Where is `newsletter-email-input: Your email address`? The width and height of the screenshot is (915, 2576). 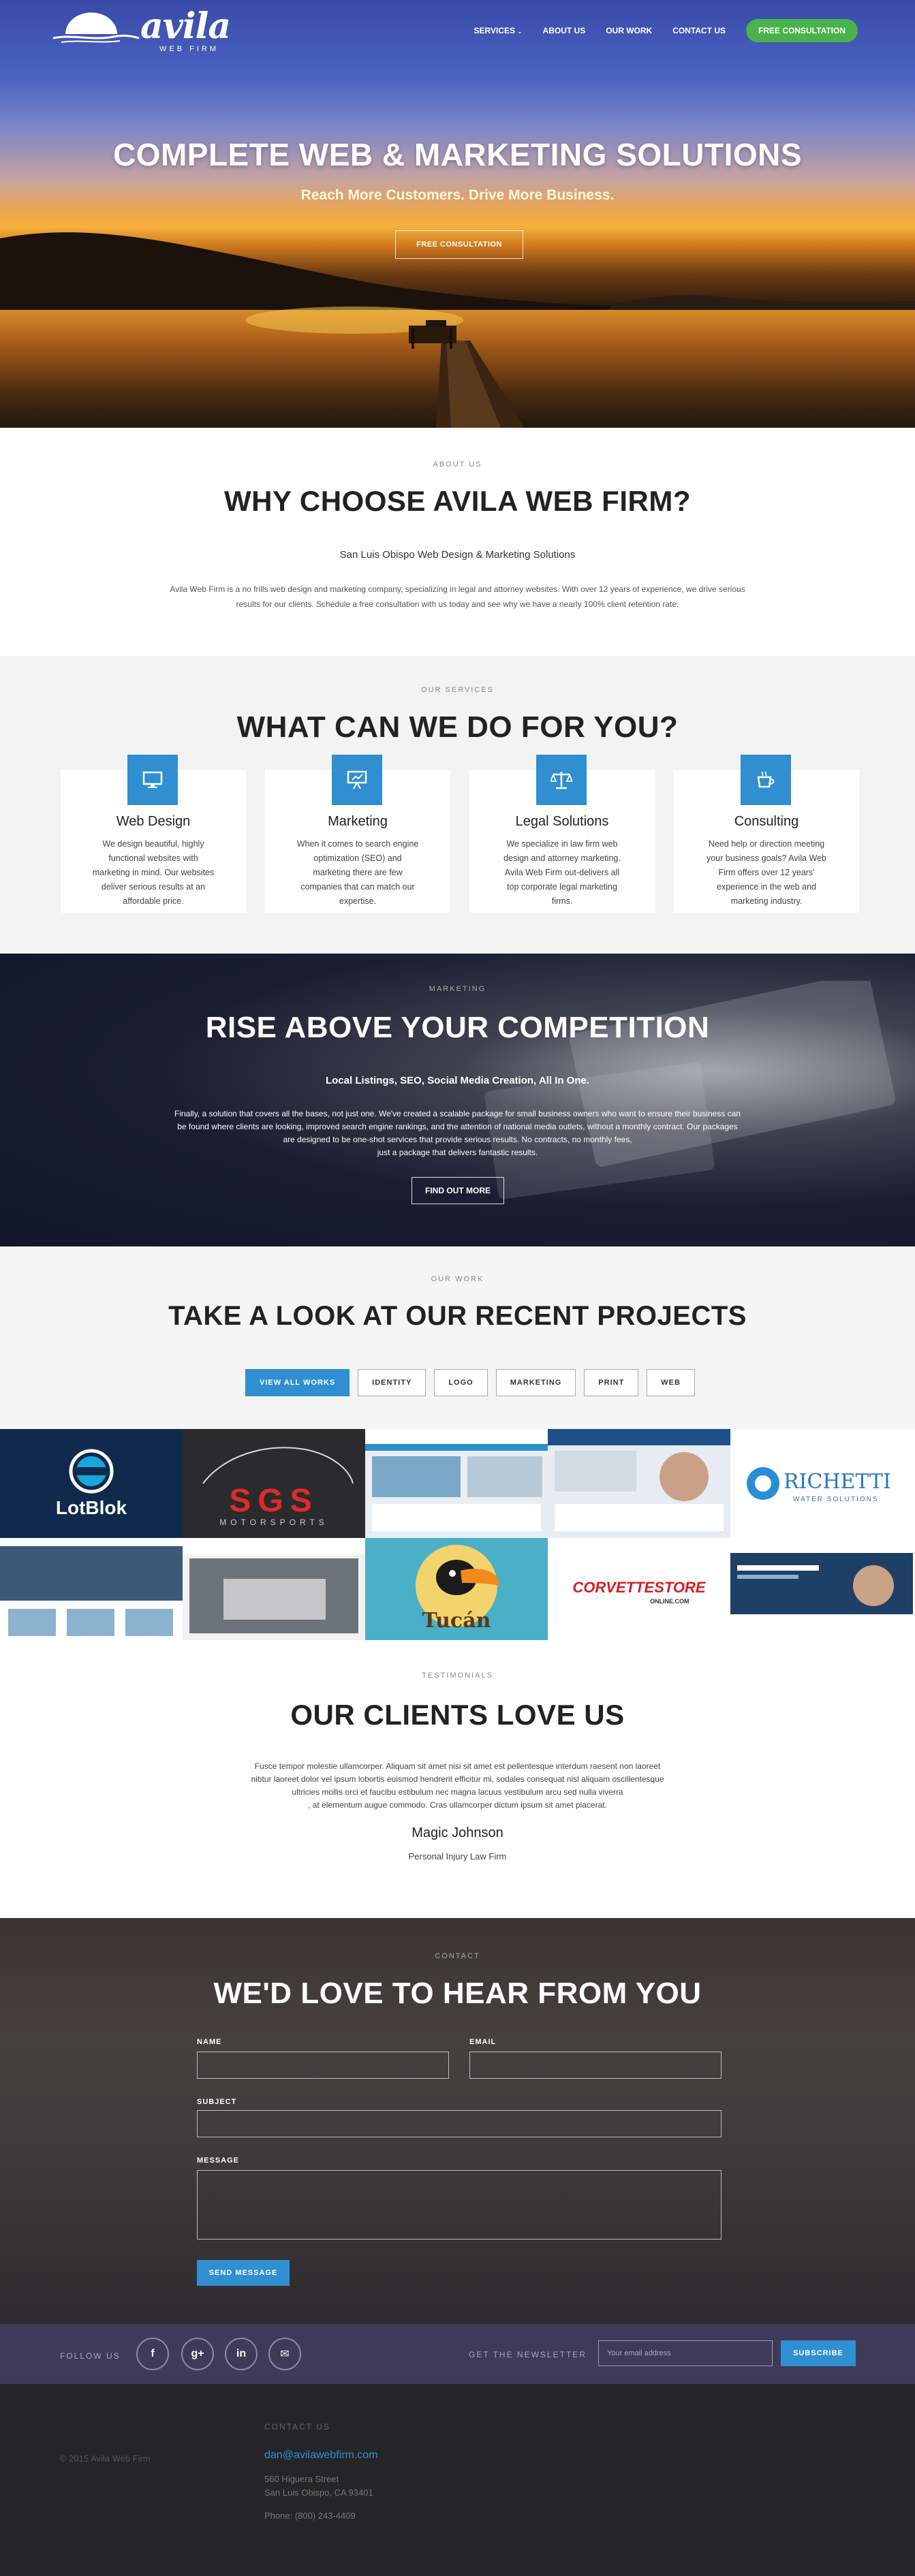 newsletter-email-input: Your email address is located at coordinates (685, 2353).